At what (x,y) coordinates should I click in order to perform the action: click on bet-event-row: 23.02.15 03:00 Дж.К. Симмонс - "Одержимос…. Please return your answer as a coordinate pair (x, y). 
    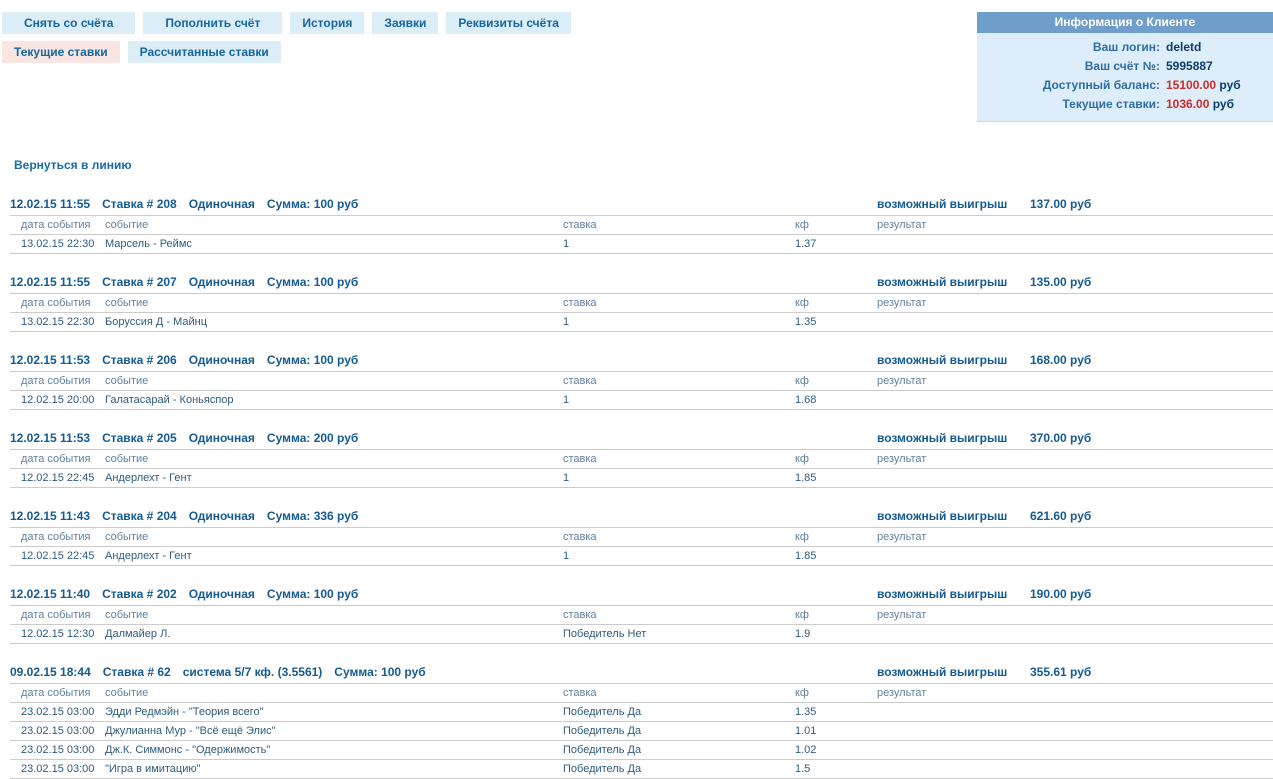
    Looking at the image, I should click on (641, 750).